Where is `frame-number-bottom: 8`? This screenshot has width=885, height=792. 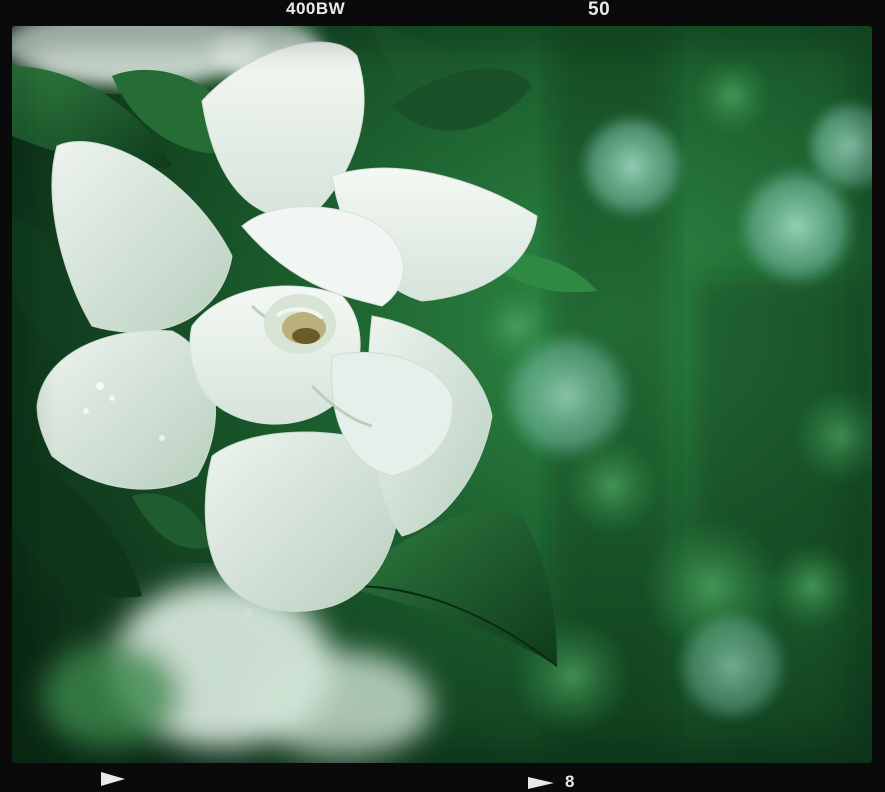
frame-number-bottom: 8 is located at coordinates (570, 781).